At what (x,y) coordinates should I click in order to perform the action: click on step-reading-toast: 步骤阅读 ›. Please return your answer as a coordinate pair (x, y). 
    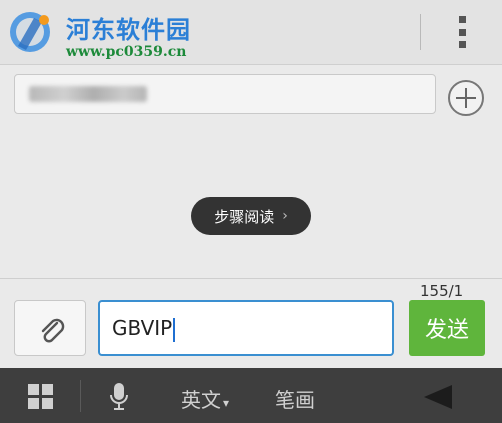
    Looking at the image, I should click on (251, 216).